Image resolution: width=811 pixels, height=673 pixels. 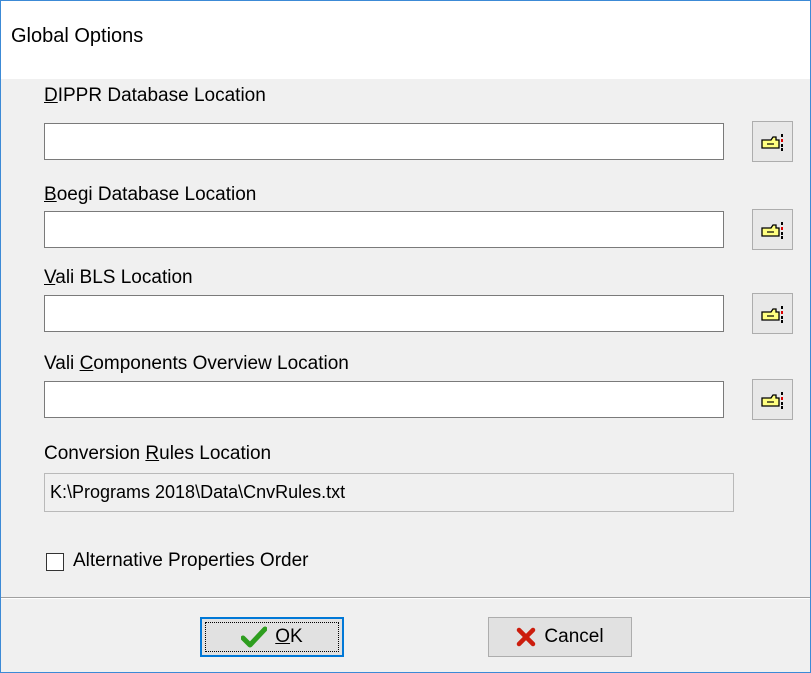 What do you see at coordinates (155, 95) in the screenshot?
I see `dippr-location-label: DIPPR Database Location` at bounding box center [155, 95].